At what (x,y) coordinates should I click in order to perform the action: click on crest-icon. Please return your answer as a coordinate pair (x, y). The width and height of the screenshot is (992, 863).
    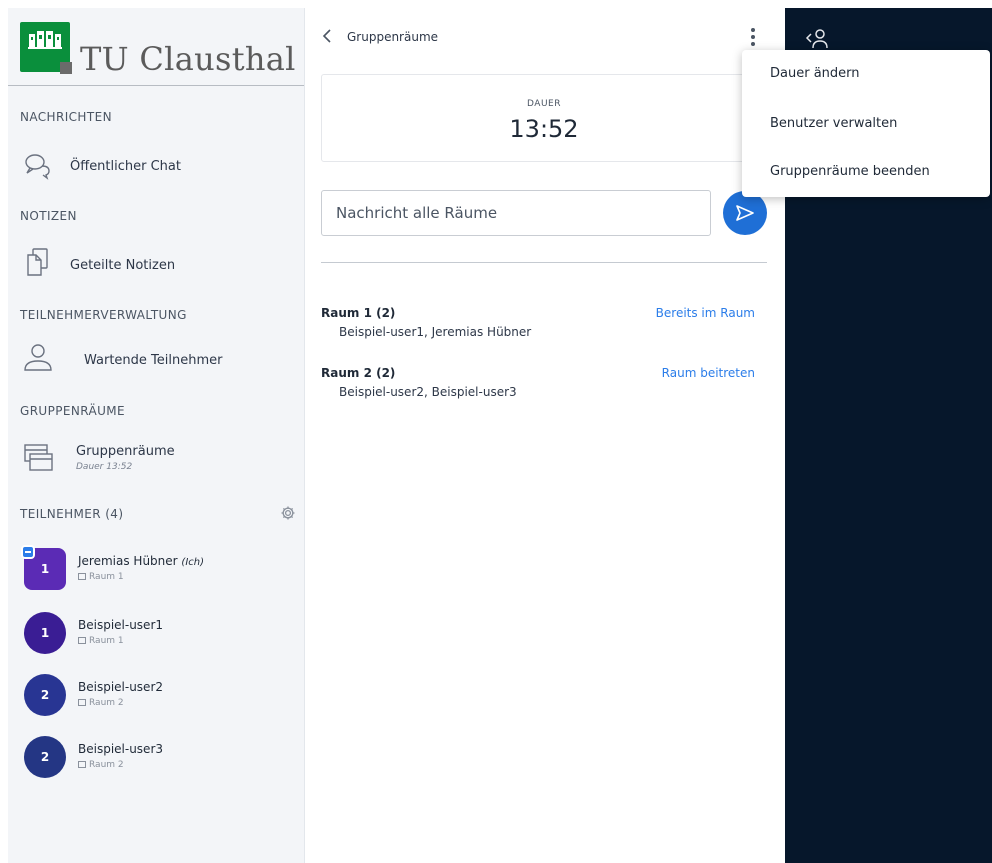
    Looking at the image, I should click on (45, 40).